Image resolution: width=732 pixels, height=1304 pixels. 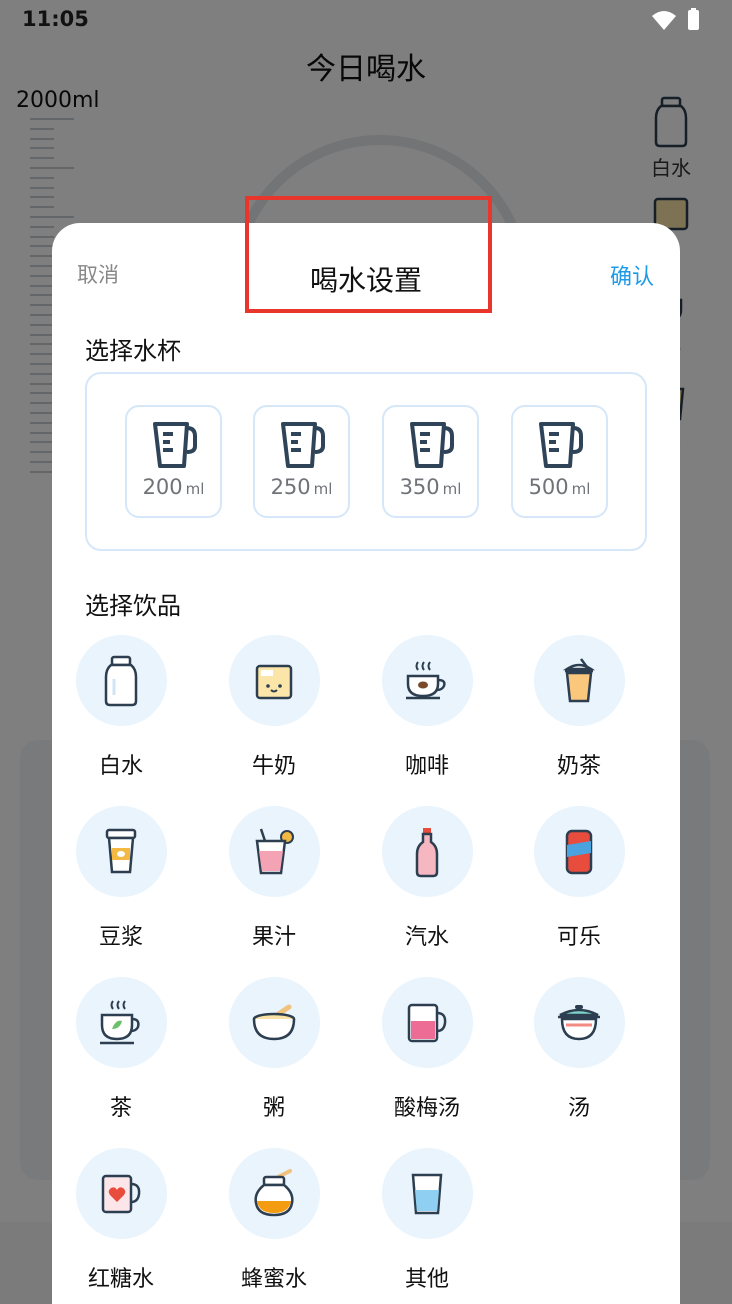 I want to click on drink-option-juice: 果汁, so click(x=274, y=881).